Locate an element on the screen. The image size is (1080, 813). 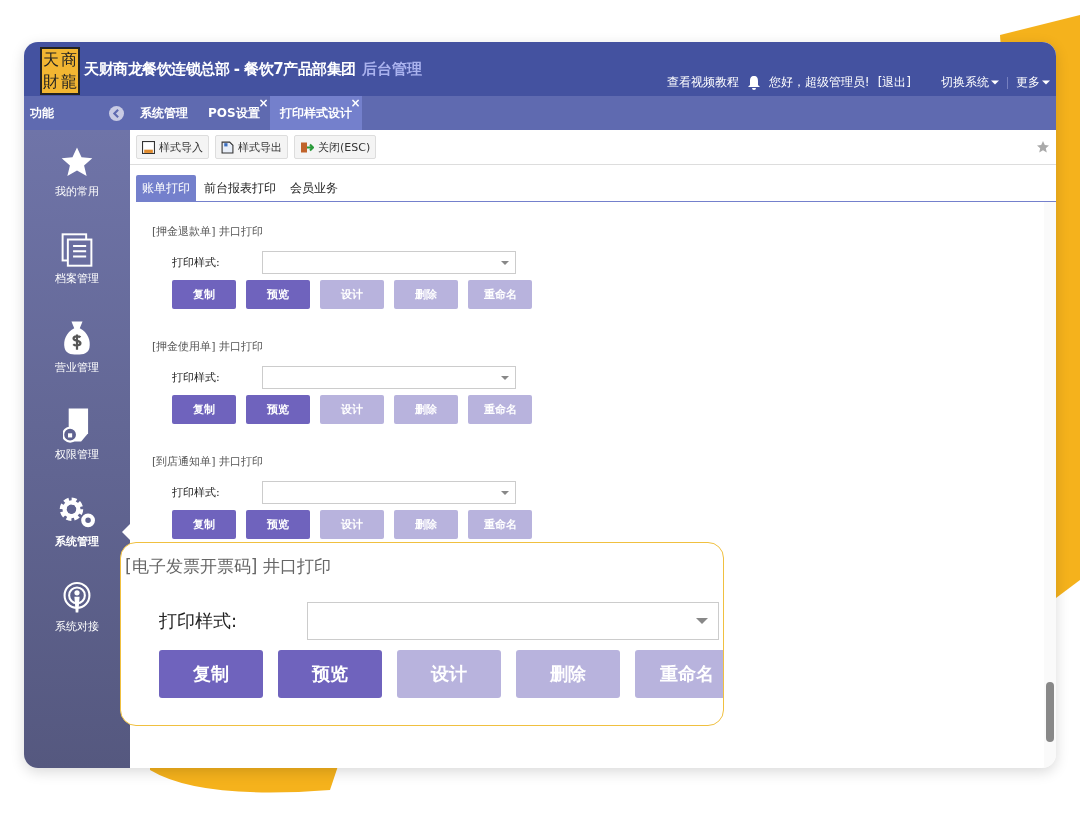
menu-dropdown: 更多 is located at coordinates (1033, 82).